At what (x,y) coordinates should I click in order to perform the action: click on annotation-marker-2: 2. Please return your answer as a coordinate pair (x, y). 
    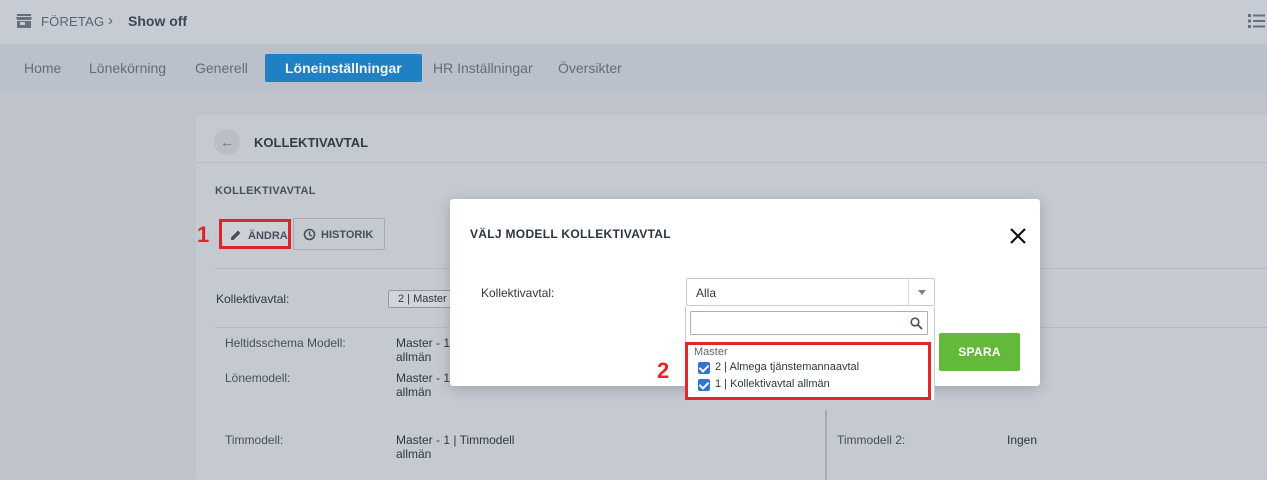
    Looking at the image, I should click on (663, 370).